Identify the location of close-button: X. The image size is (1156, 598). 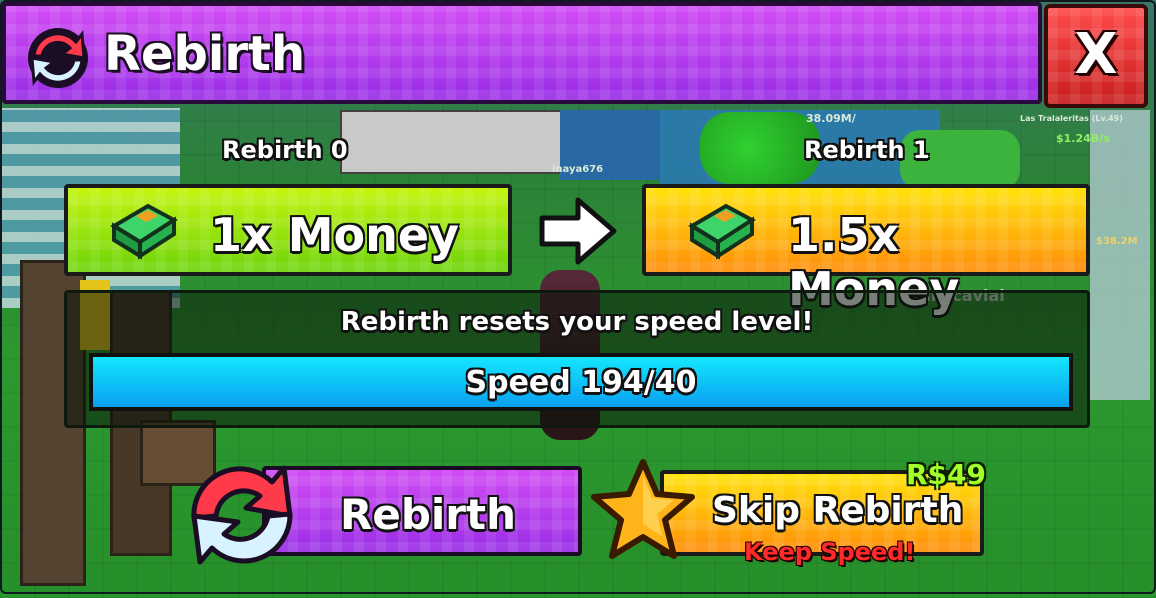
(1096, 56).